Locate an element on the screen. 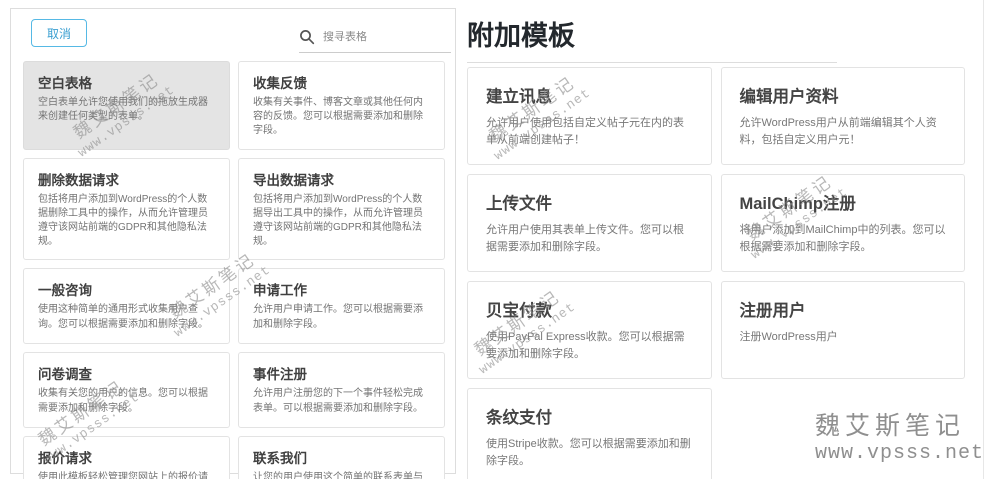  template-card-job-application: 申请工作 允许用户申请工作。您可以根据需要添加和删除字段。 is located at coordinates (341, 306).